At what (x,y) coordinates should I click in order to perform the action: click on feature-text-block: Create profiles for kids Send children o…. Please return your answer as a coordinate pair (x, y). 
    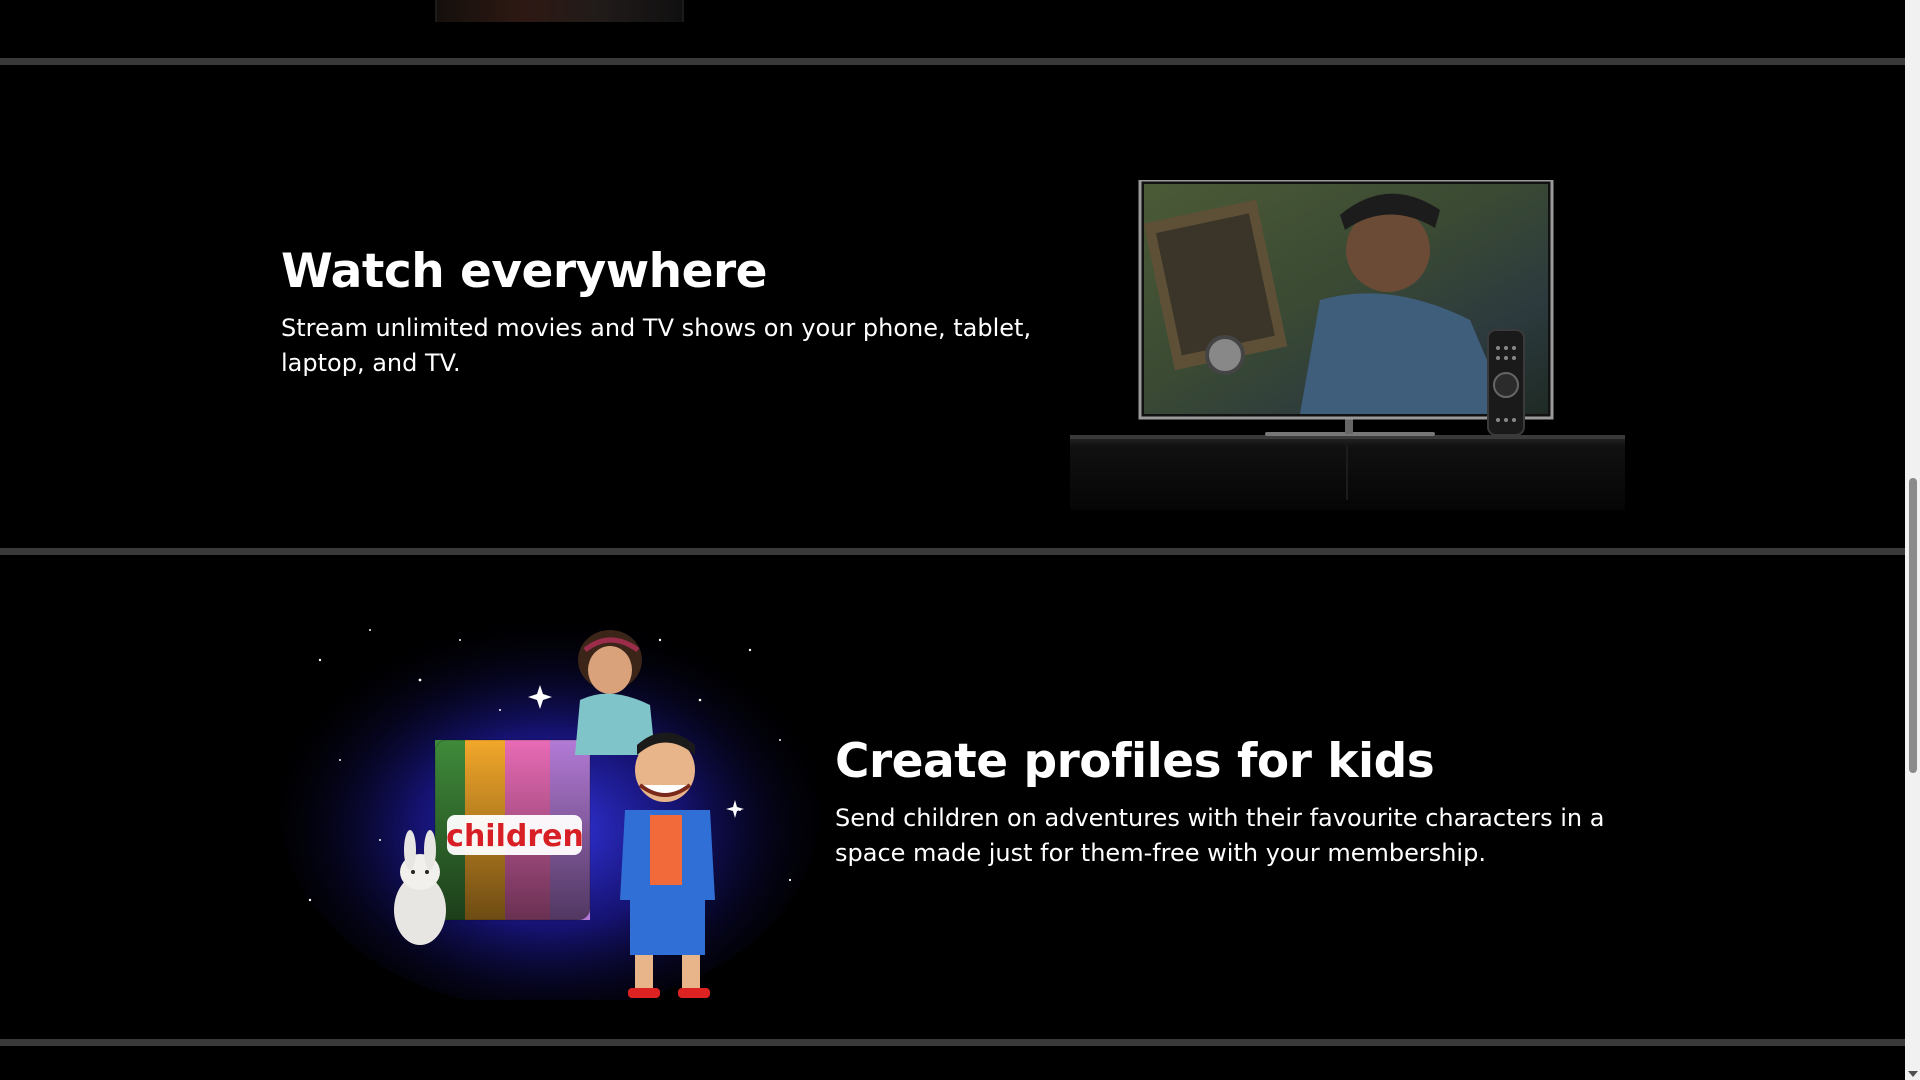
    Looking at the image, I should click on (1235, 802).